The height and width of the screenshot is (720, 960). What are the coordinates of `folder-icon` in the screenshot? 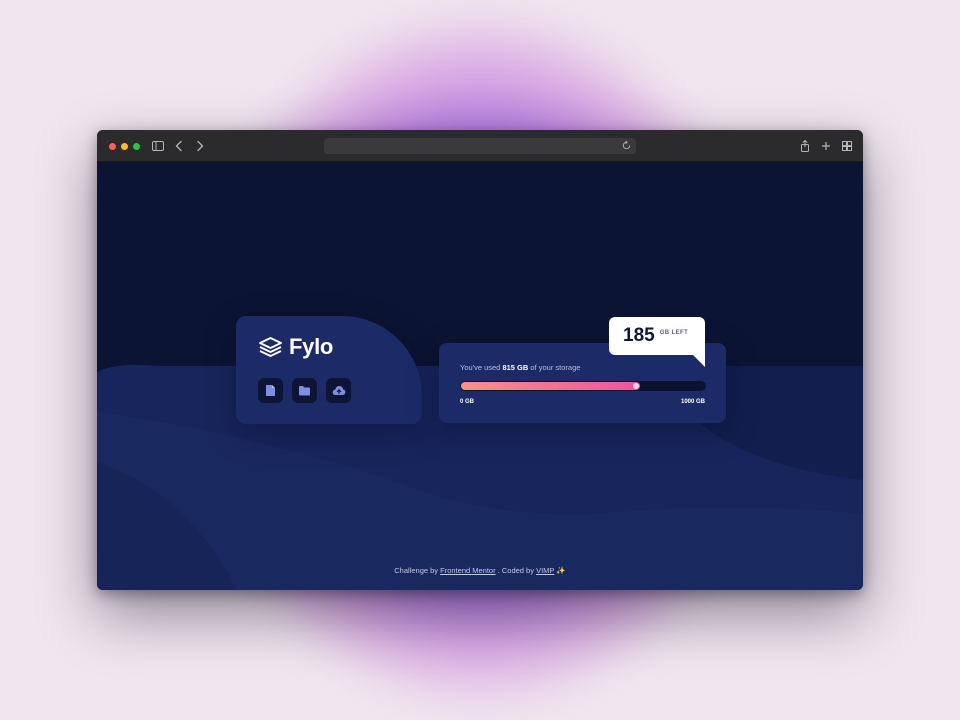 It's located at (304, 391).